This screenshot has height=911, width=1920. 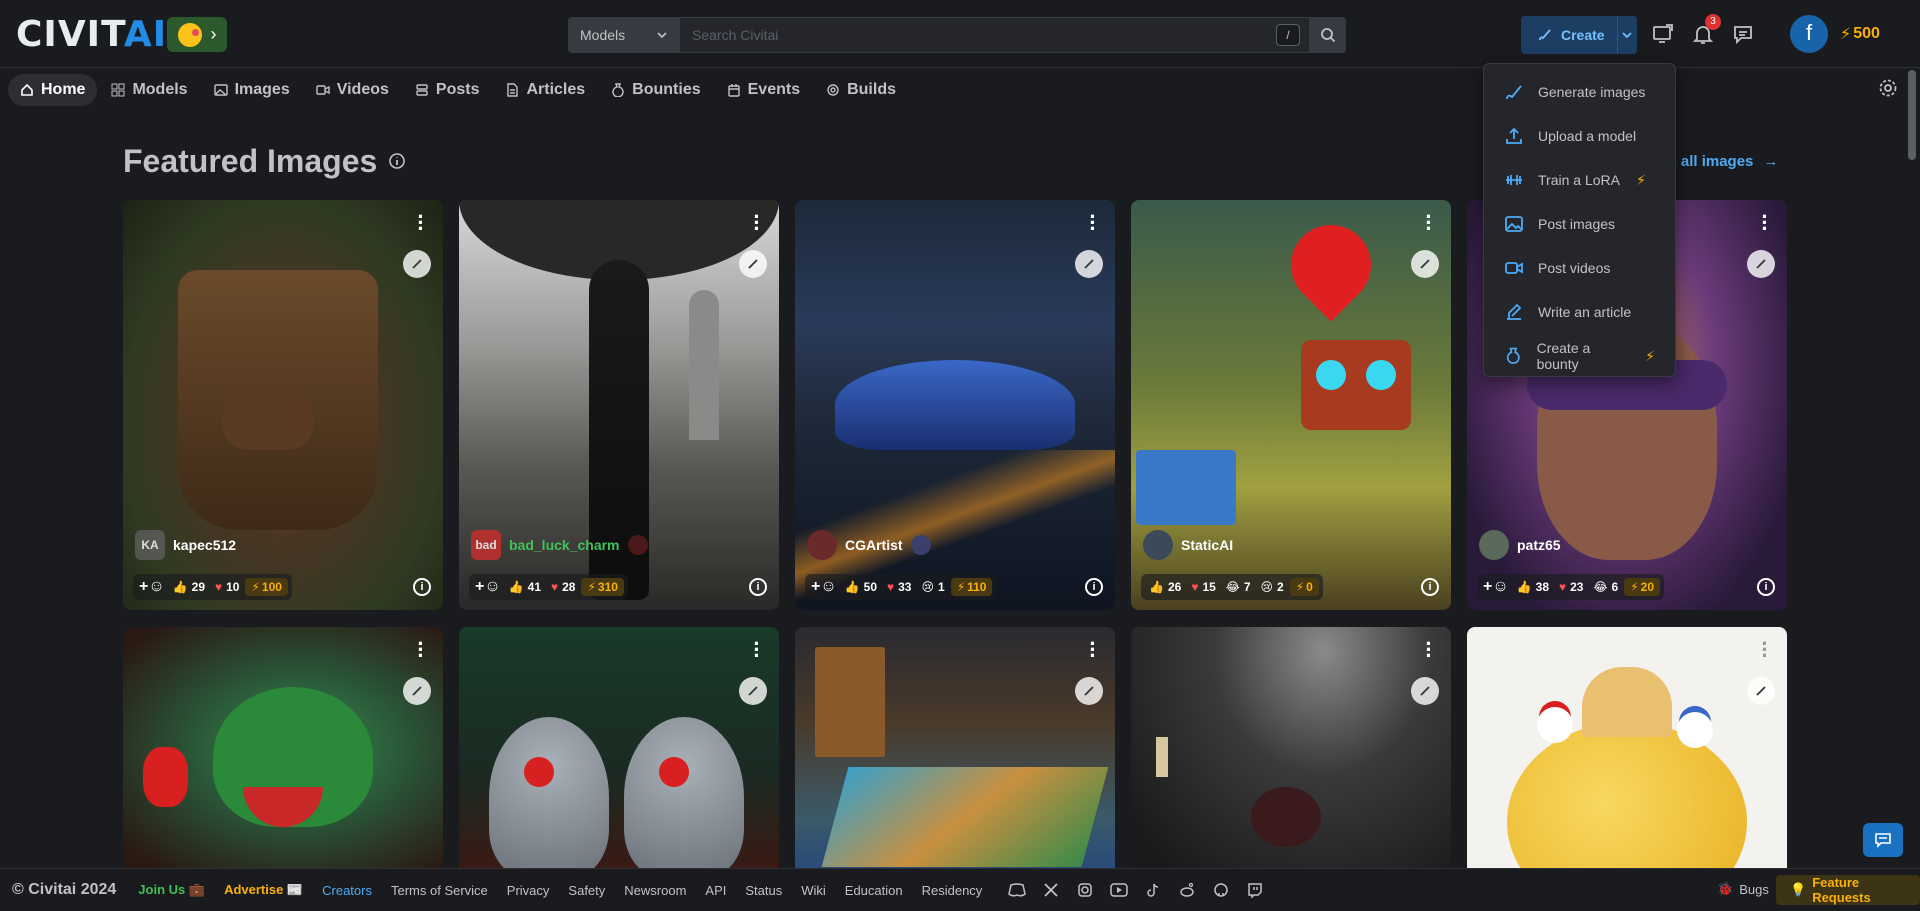 I want to click on image-card: · · · CGArtist +☺ 👍 50 ♥ 33 😢 1 ⚡ 110 i, so click(x=955, y=405).